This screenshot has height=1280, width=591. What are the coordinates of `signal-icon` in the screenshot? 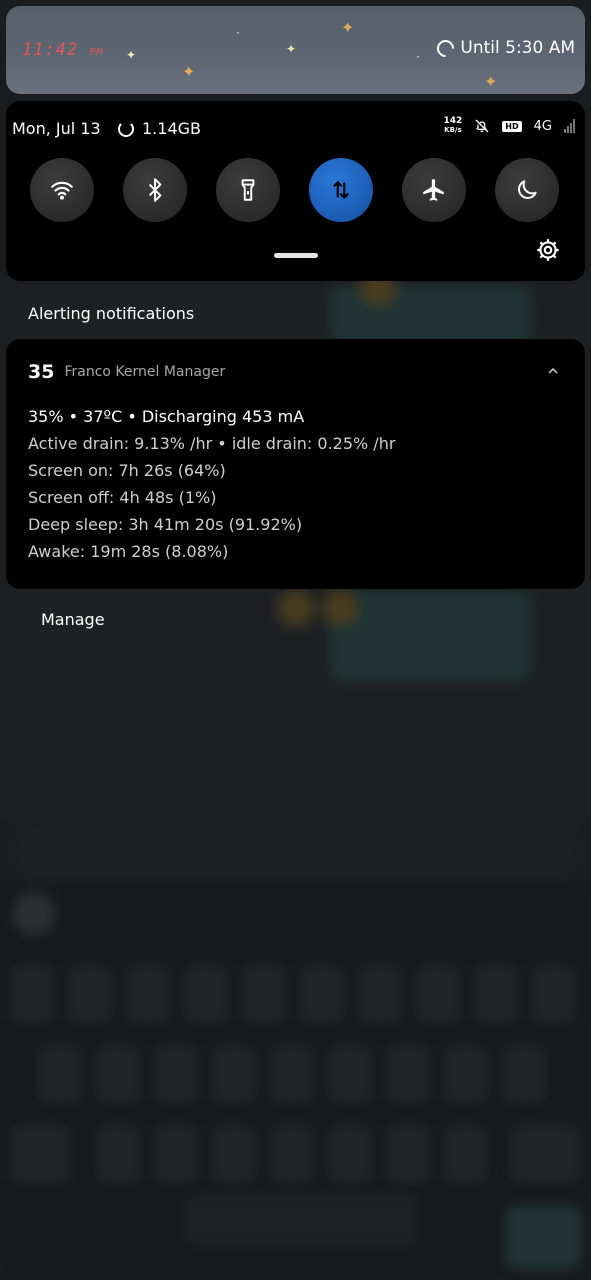 It's located at (569, 126).